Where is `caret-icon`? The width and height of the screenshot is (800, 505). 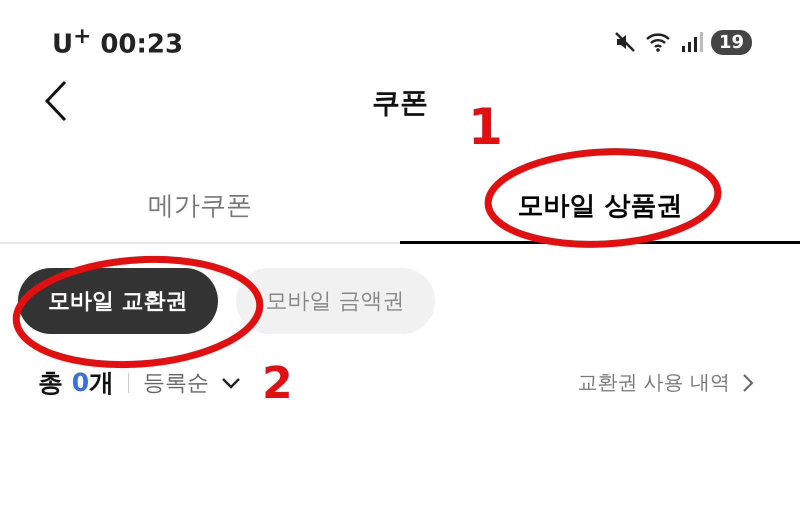
caret-icon is located at coordinates (231, 382).